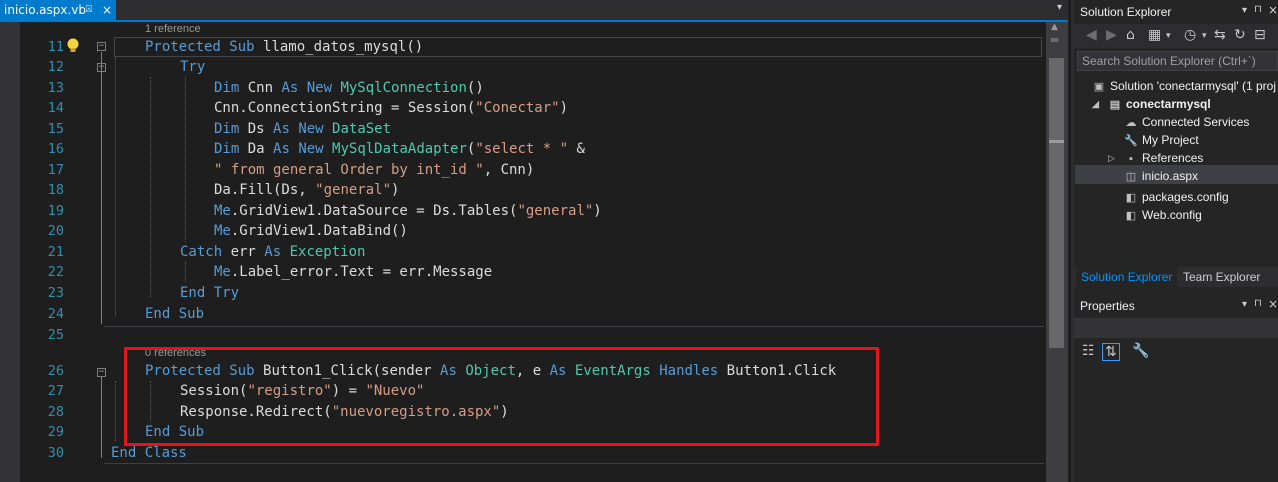 The height and width of the screenshot is (482, 1278). What do you see at coordinates (1131, 159) in the screenshot?
I see `references-icon: ▪` at bounding box center [1131, 159].